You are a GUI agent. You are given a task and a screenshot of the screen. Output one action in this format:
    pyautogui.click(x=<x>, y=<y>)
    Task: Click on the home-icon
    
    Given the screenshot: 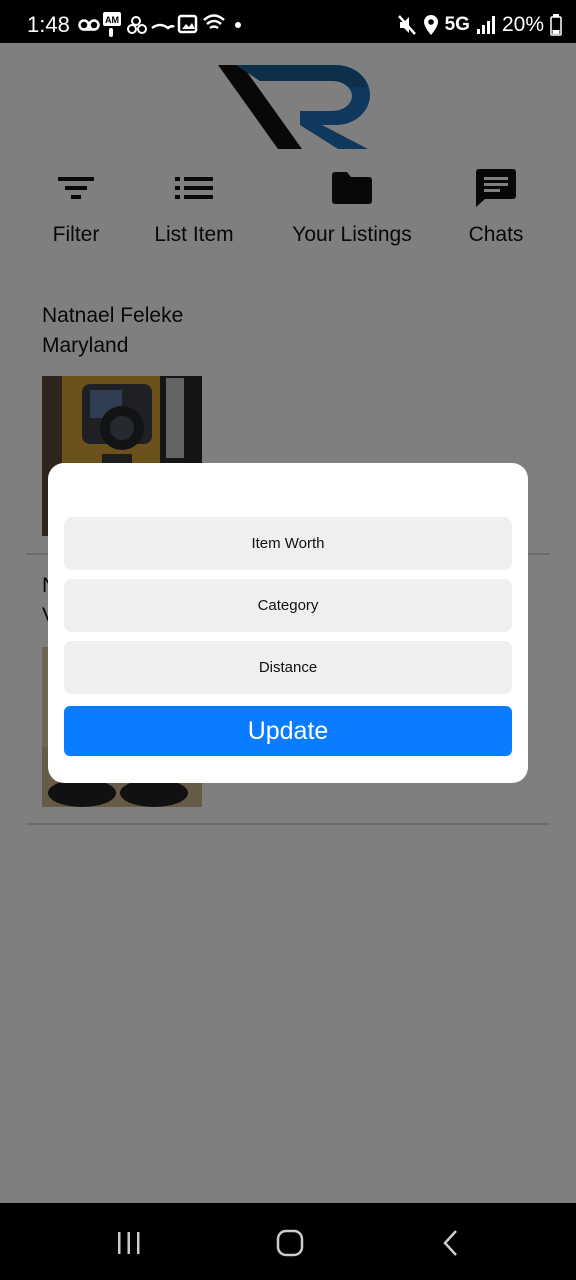 What is the action you would take?
    pyautogui.click(x=290, y=1243)
    